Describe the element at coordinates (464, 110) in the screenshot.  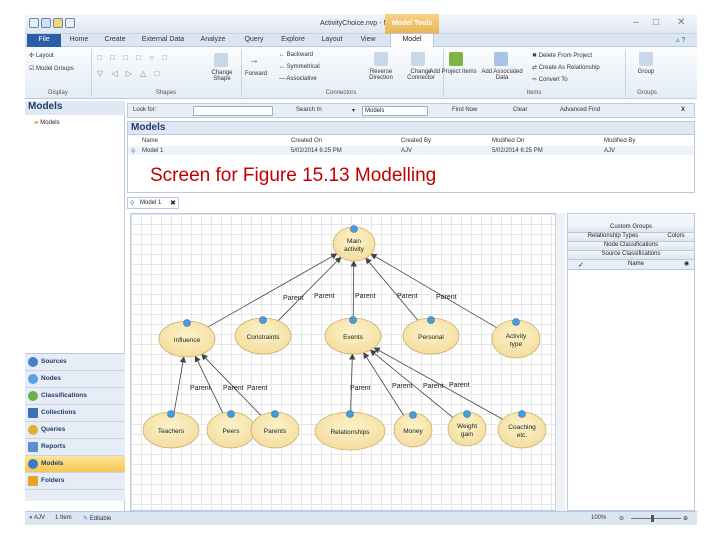
I see `find-now-button: Find Now` at that location.